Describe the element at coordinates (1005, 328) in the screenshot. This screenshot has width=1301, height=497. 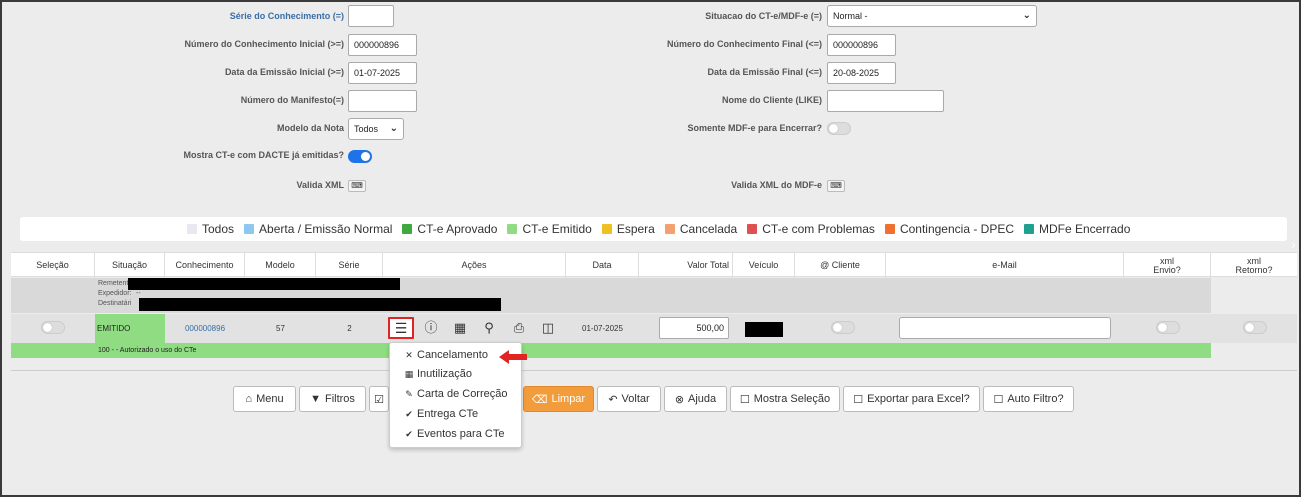
I see `row-email-input` at that location.